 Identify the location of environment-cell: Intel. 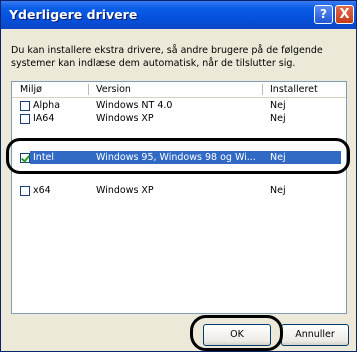
(44, 157).